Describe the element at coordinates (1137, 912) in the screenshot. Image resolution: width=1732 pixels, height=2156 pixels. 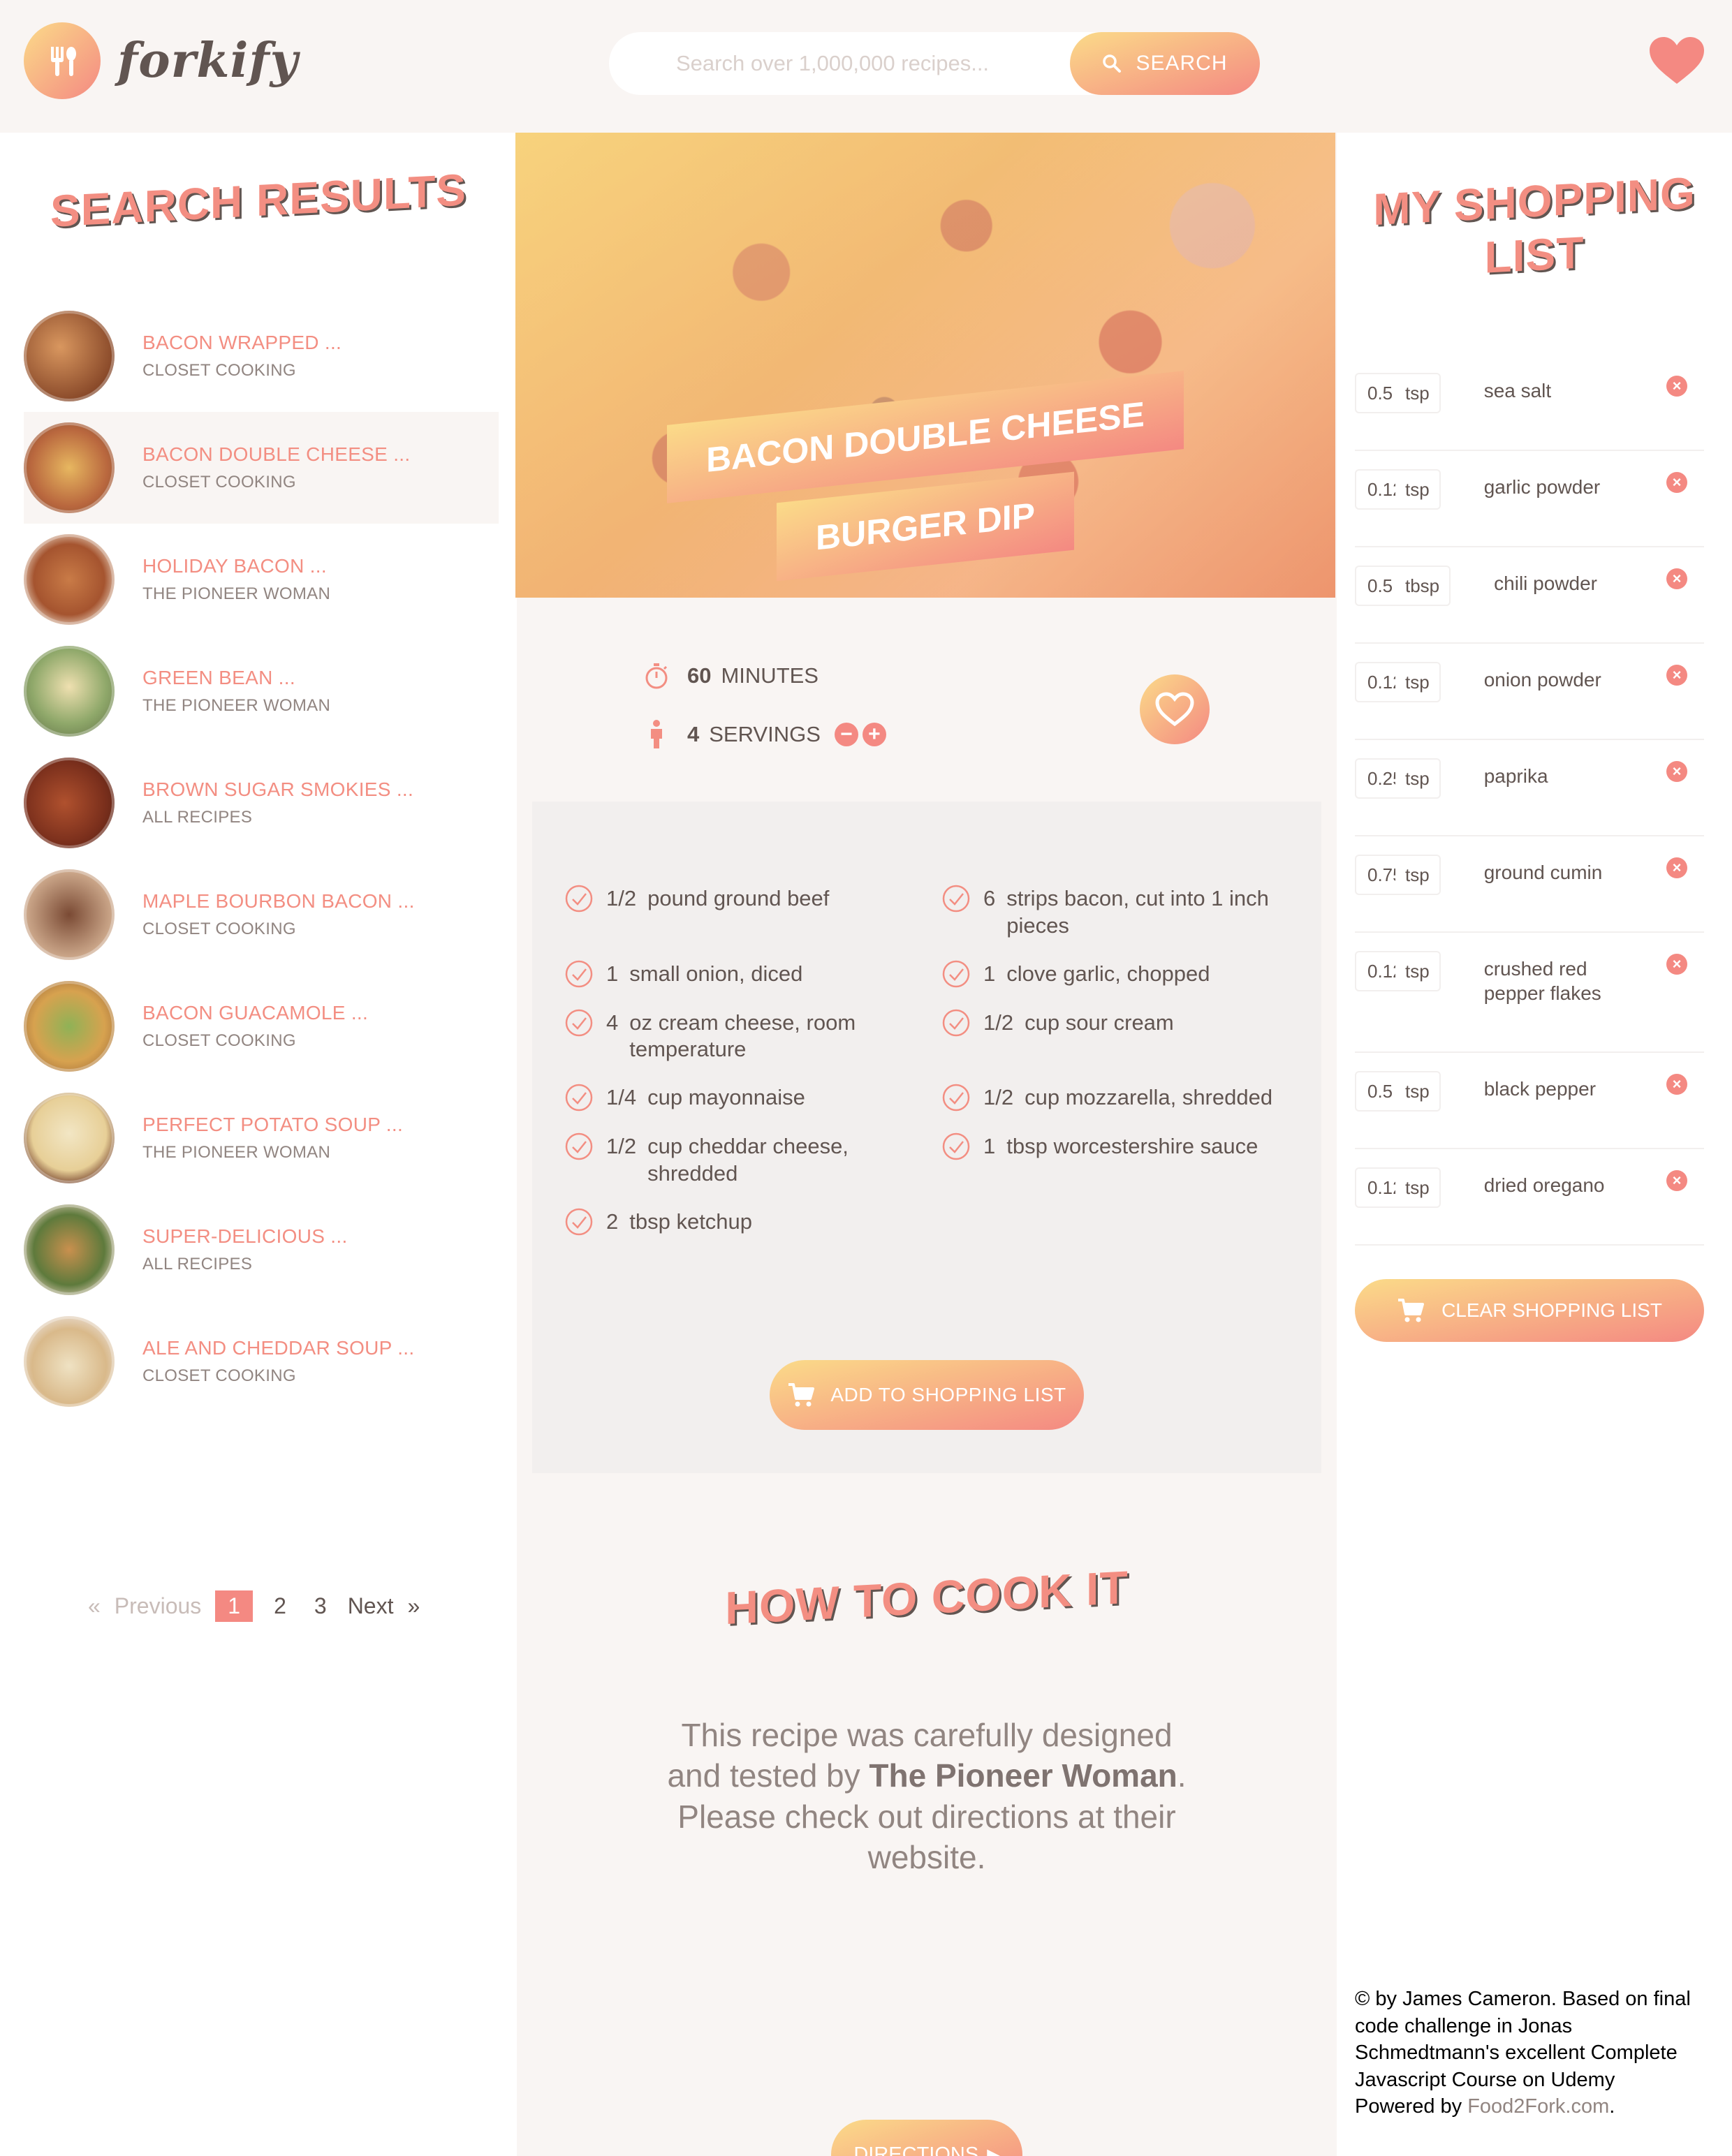
I see `ingredient-desc: strips bacon, cut into 1 inch pieces` at that location.